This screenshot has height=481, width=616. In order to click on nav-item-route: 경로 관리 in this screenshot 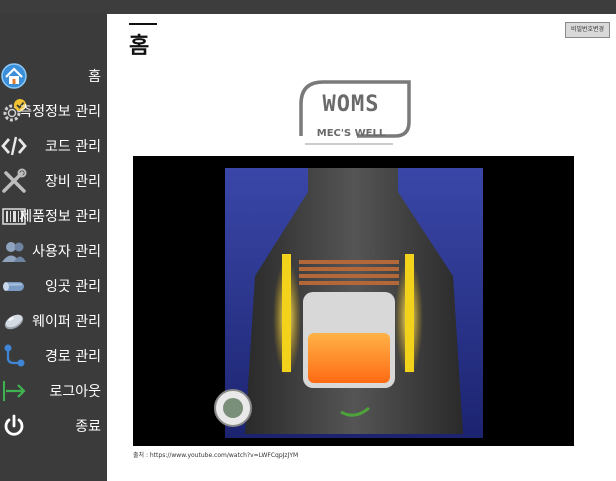, I will do `click(53, 356)`.